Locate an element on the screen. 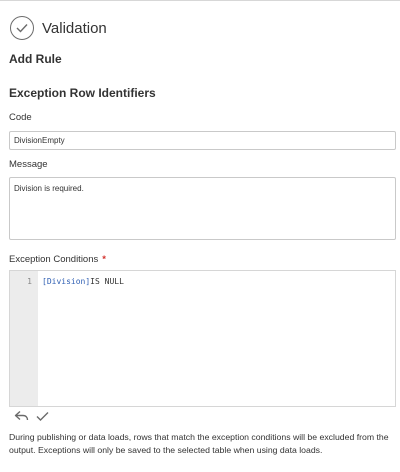 The image size is (400, 472). undo-icon is located at coordinates (21, 415).